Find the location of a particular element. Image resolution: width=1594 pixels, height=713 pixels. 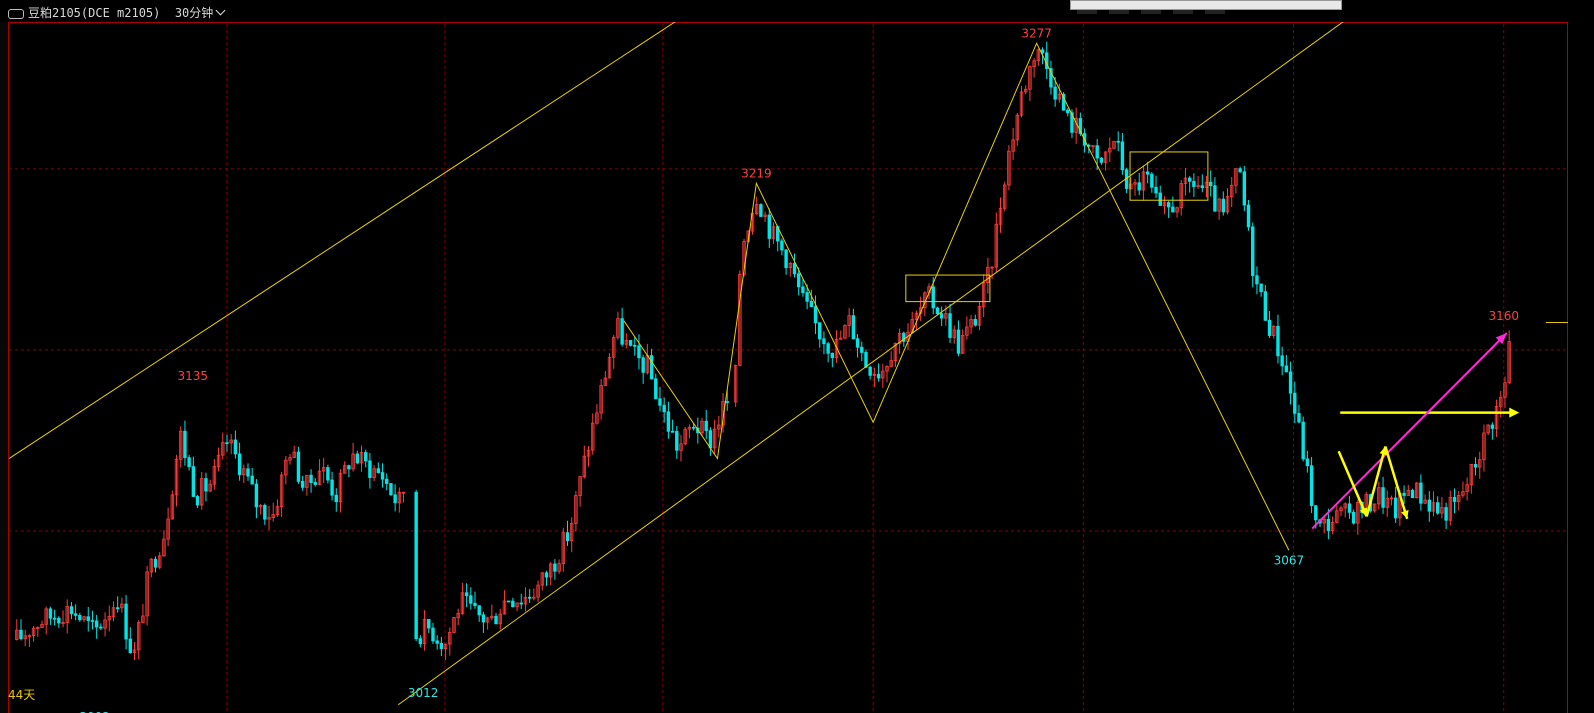

chart-title-bar: 豆粕2105(DCE m2105) 30分钟 is located at coordinates (797, 11).